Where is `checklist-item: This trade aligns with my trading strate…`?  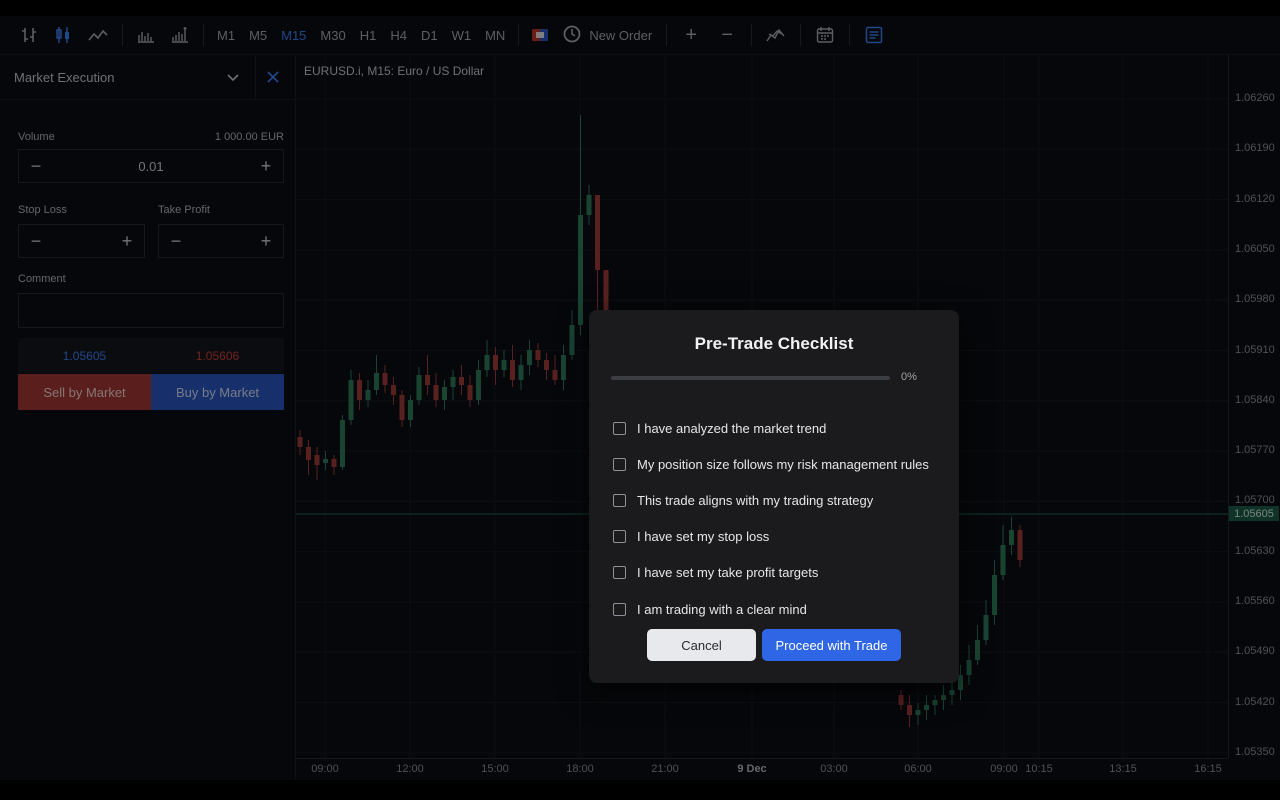 checklist-item: This trade aligns with my trading strate… is located at coordinates (783, 500).